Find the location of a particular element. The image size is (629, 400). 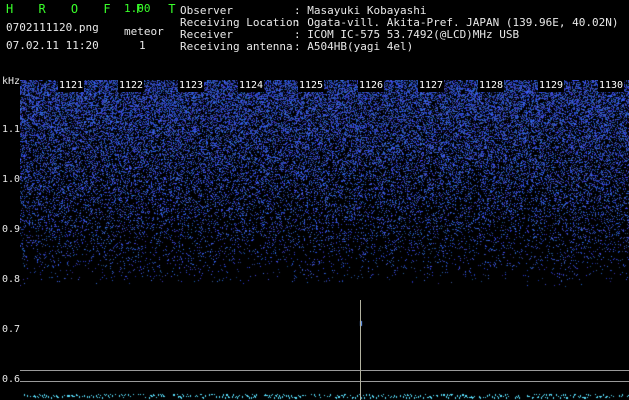

datetime-label: 07.02.11 11:20 is located at coordinates (52, 45).